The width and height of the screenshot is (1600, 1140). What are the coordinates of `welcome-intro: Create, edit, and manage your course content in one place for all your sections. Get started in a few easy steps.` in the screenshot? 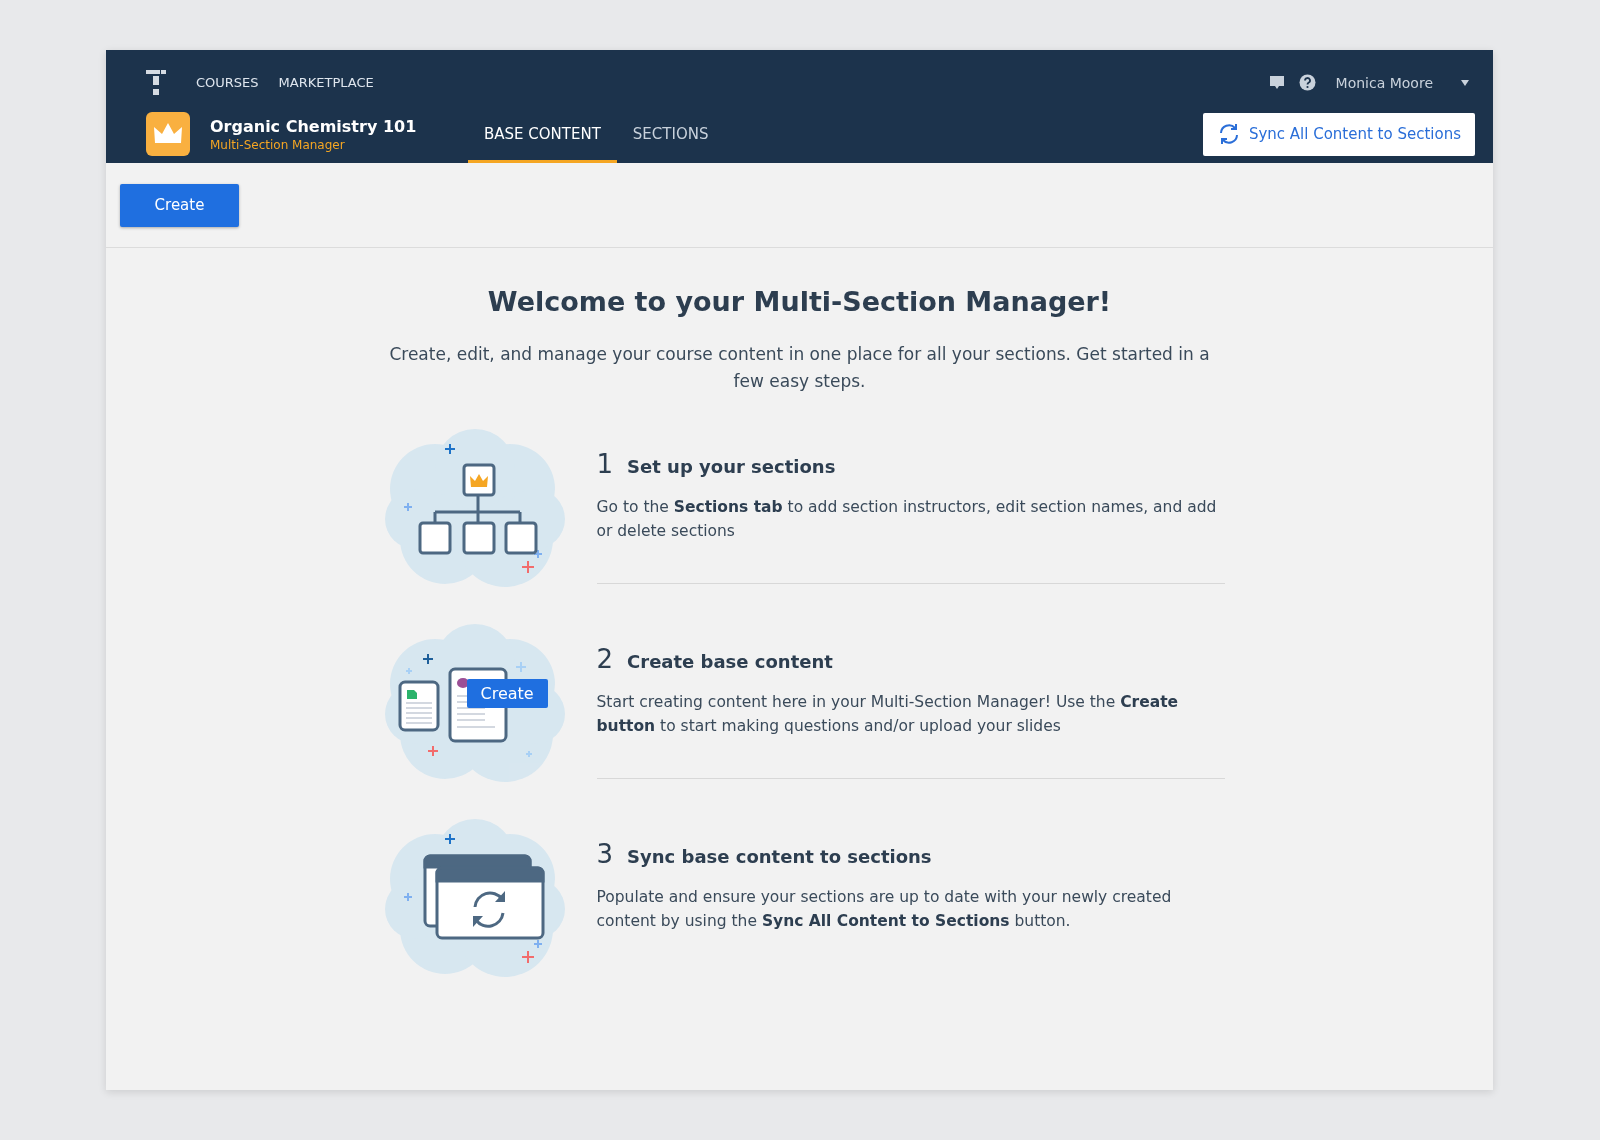 It's located at (799, 368).